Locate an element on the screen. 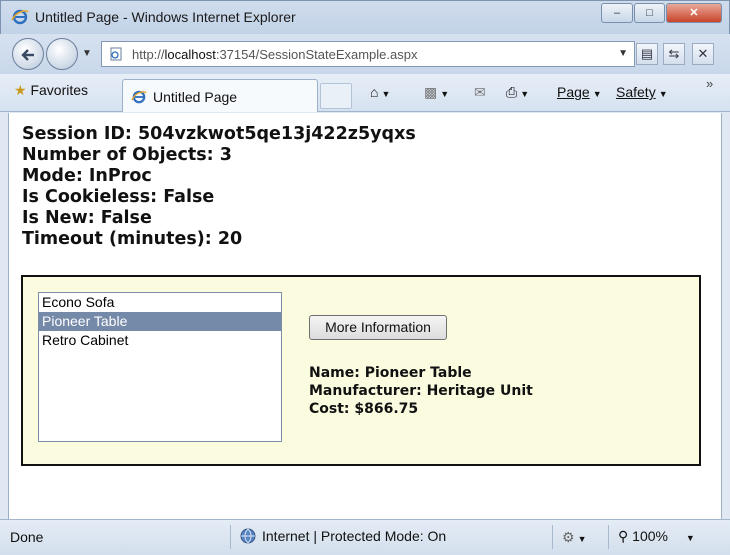 The height and width of the screenshot is (555, 730). home-button: ⌂ ▼ is located at coordinates (380, 92).